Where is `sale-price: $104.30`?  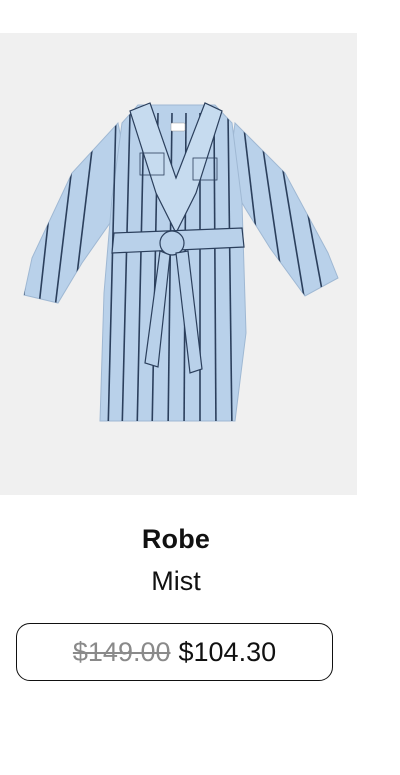
sale-price: $104.30 is located at coordinates (227, 651).